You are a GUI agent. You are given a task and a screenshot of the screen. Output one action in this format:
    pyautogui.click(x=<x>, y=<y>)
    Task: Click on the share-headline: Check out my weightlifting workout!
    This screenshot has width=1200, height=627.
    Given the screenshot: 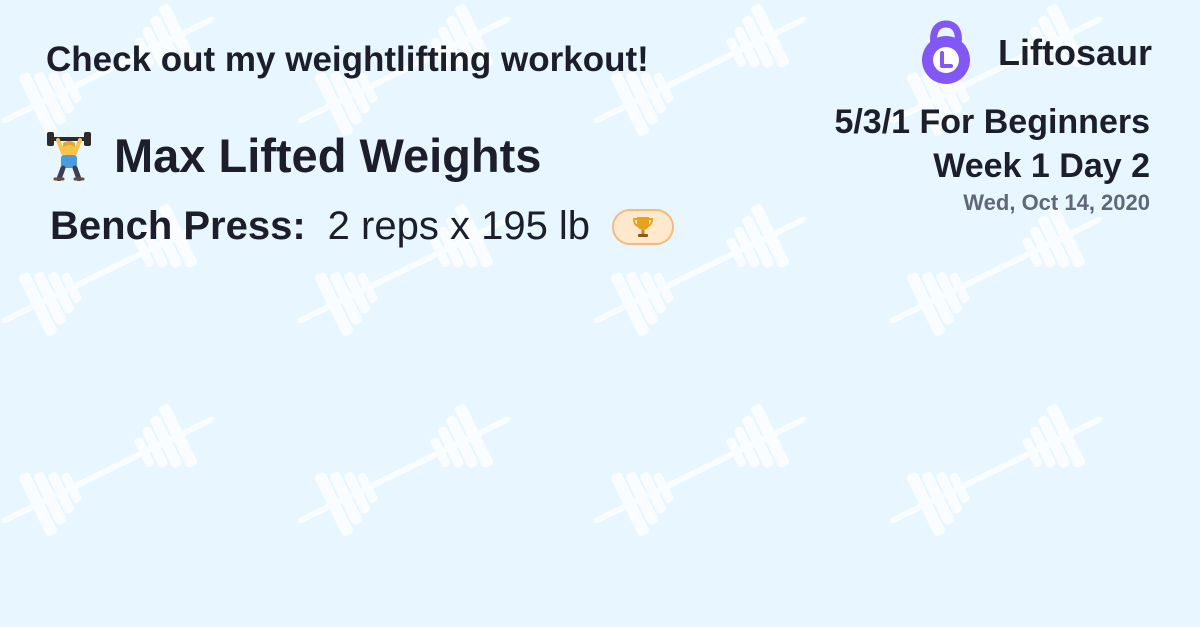 What is the action you would take?
    pyautogui.click(x=347, y=59)
    